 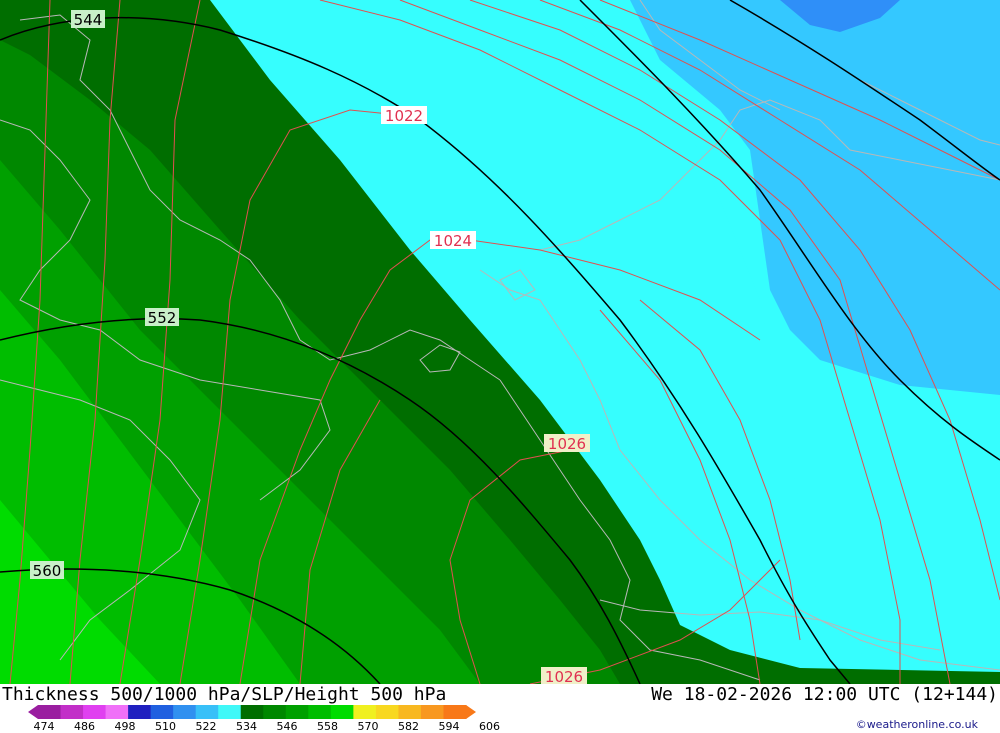 I want to click on pressure-label-1026-b: 1026, so click(x=564, y=675).